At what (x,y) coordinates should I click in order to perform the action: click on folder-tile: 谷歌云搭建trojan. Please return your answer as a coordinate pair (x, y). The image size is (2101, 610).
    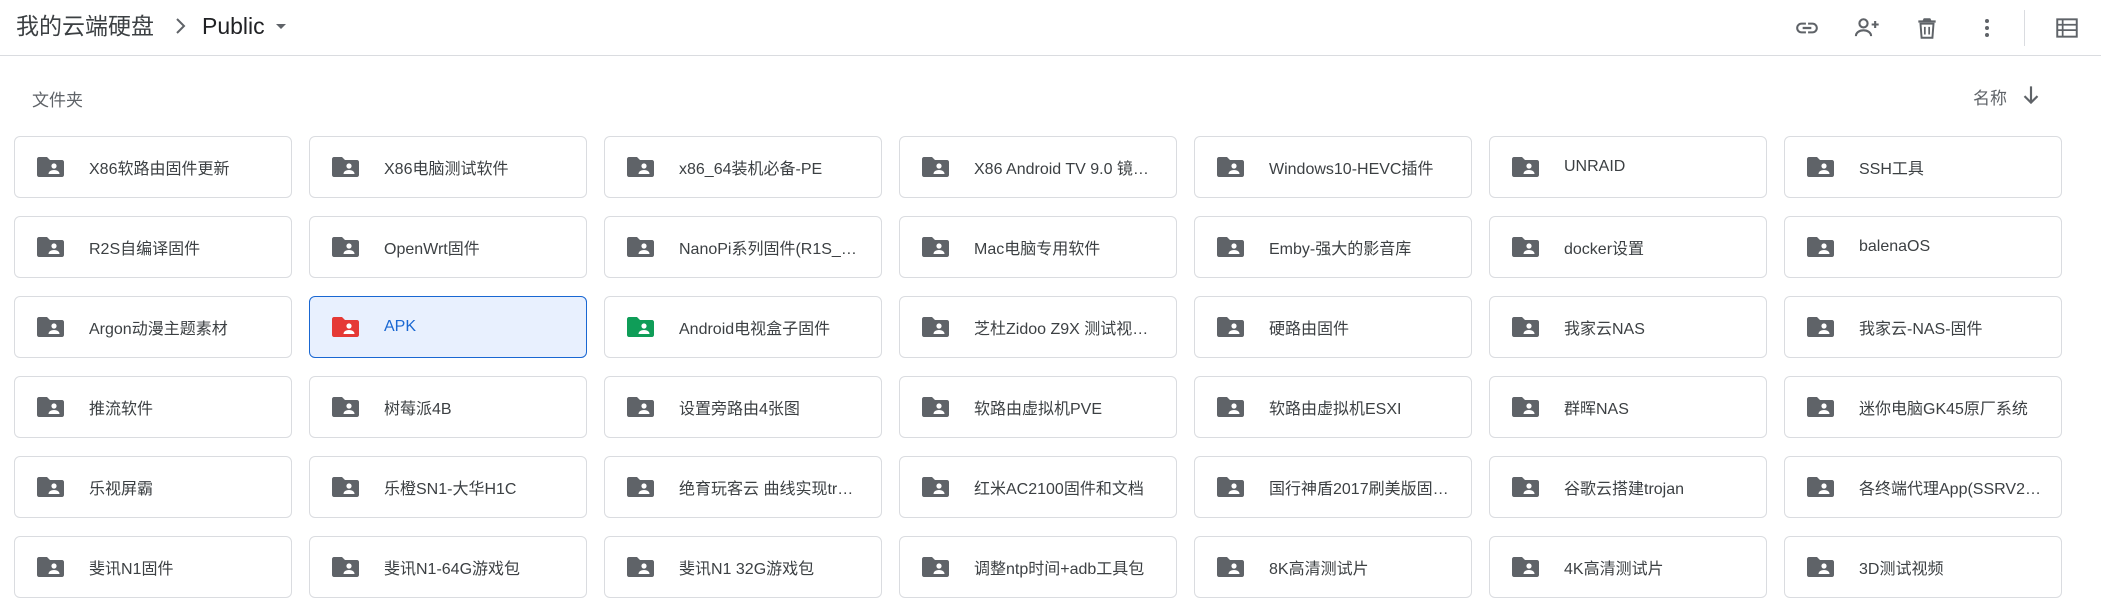
    Looking at the image, I should click on (1628, 487).